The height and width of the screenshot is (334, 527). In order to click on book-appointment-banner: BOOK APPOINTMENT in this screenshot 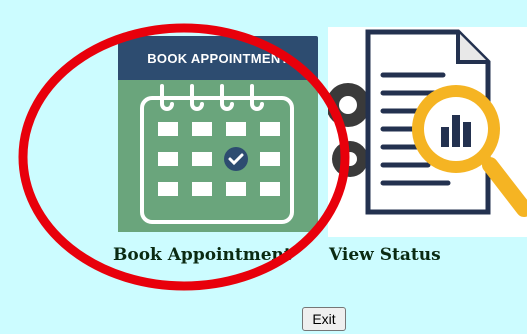, I will do `click(218, 58)`.